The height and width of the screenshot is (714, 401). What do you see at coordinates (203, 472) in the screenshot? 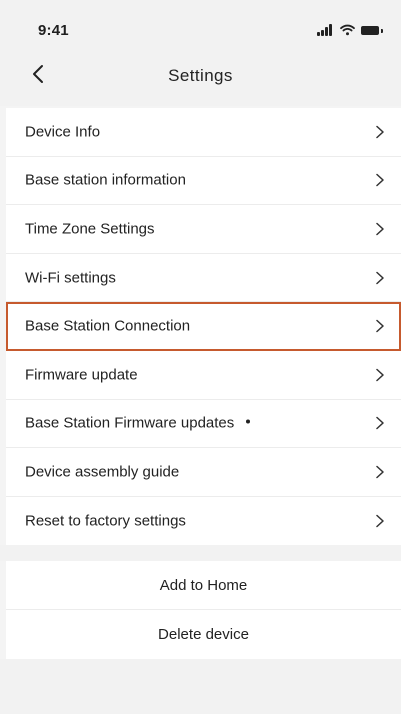
I see `menu-item-device-assembly-guide: Device assembly guide` at bounding box center [203, 472].